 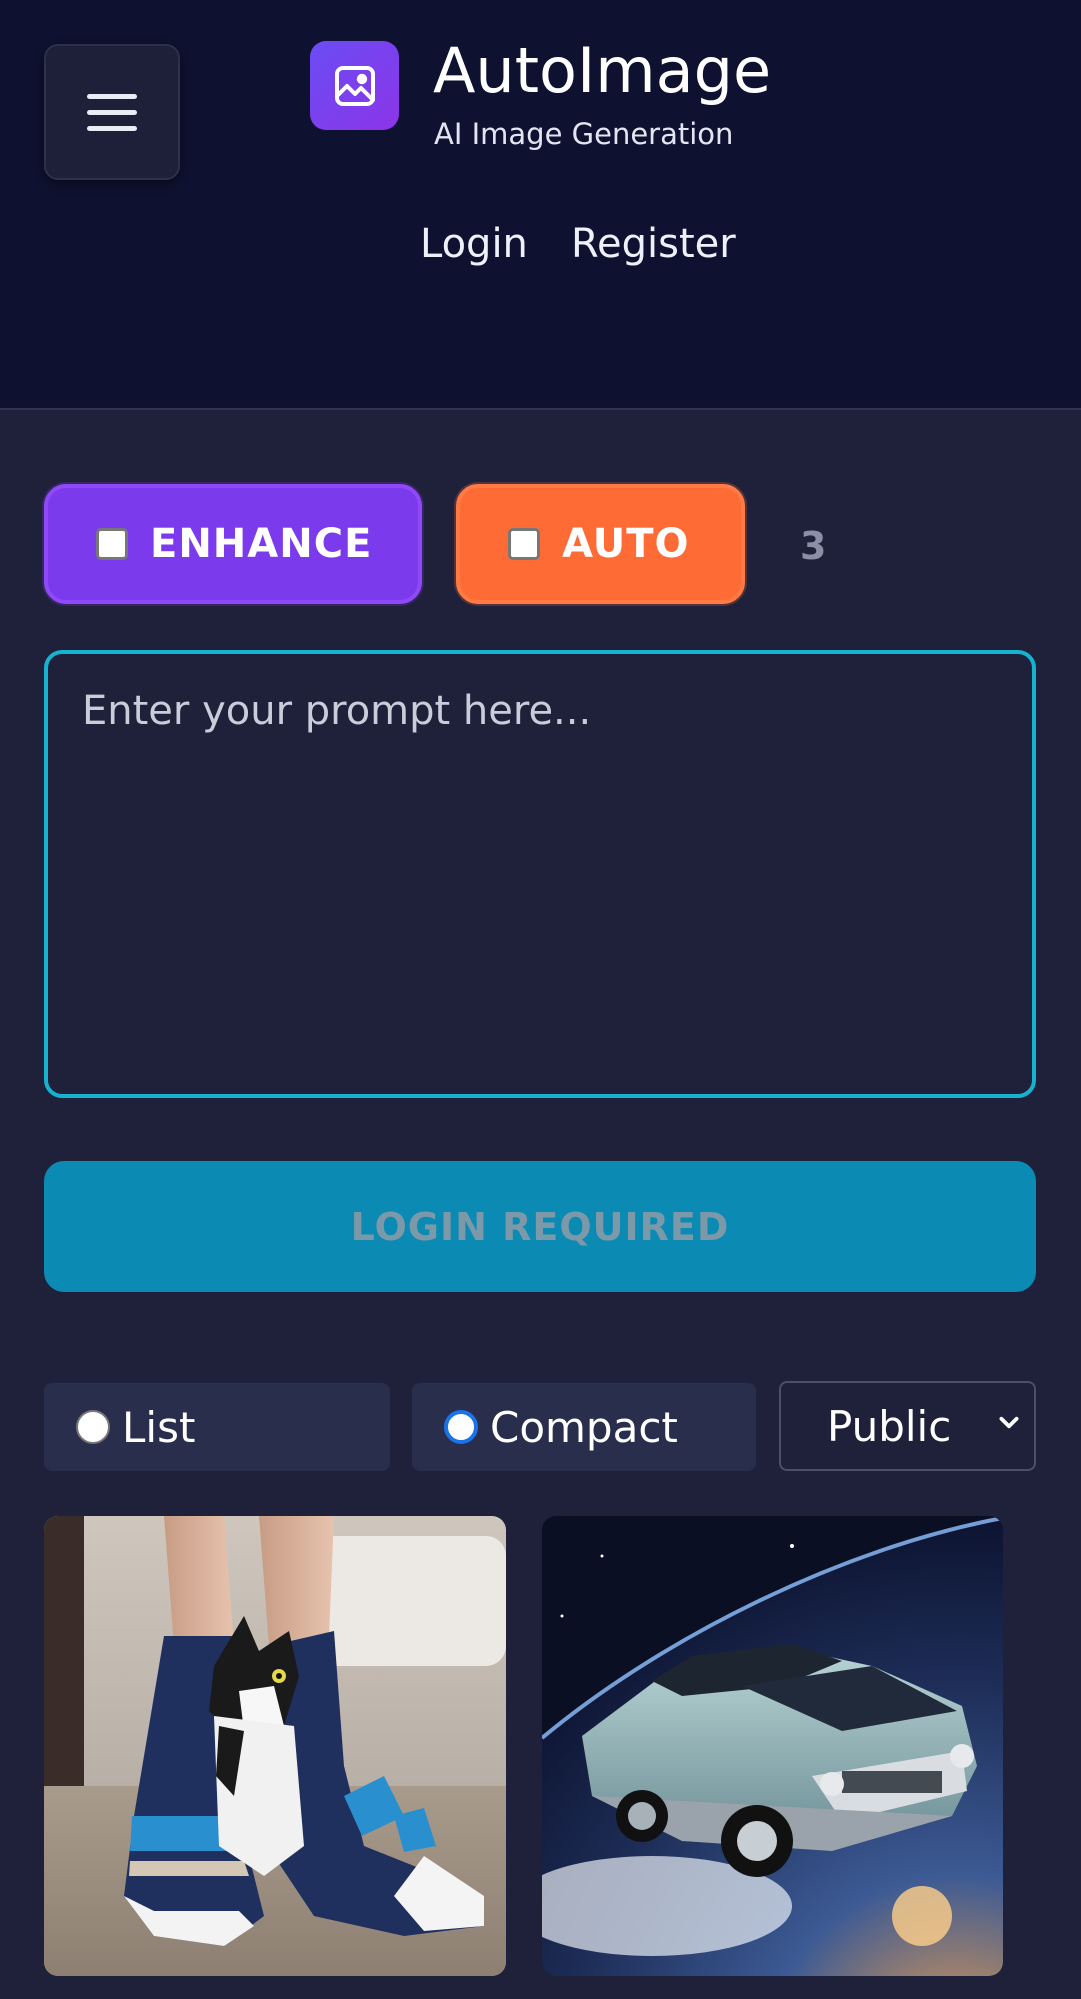 What do you see at coordinates (1009, 1422) in the screenshot?
I see `chevron-down-icon` at bounding box center [1009, 1422].